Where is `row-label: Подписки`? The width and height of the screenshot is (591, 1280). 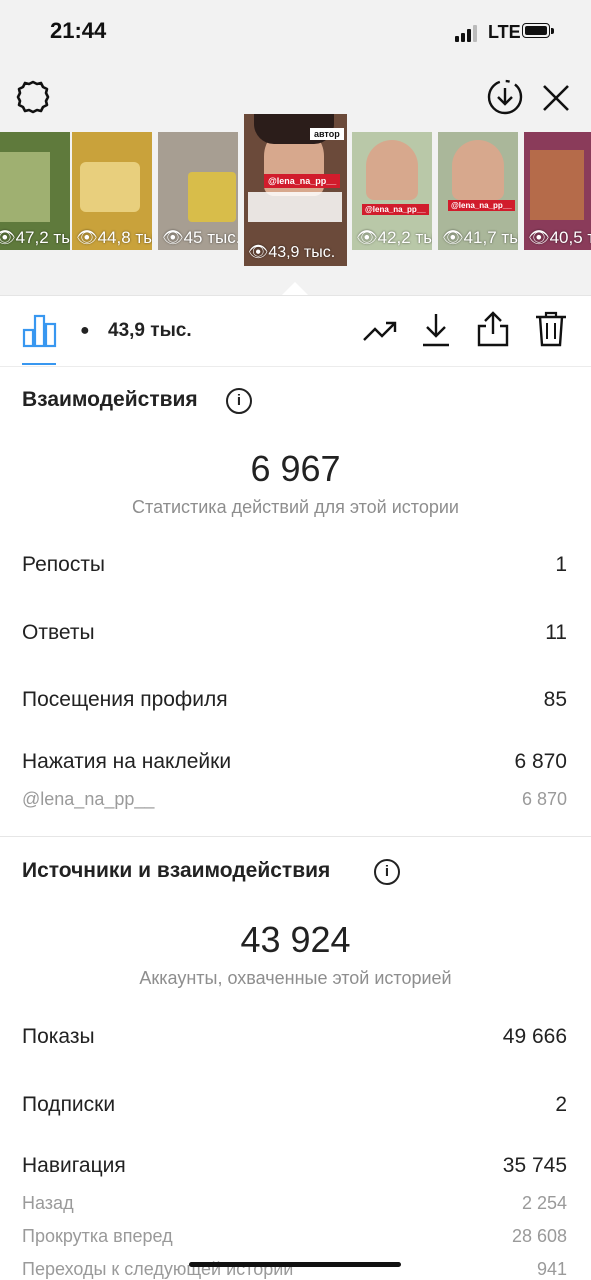 row-label: Подписки is located at coordinates (69, 1104).